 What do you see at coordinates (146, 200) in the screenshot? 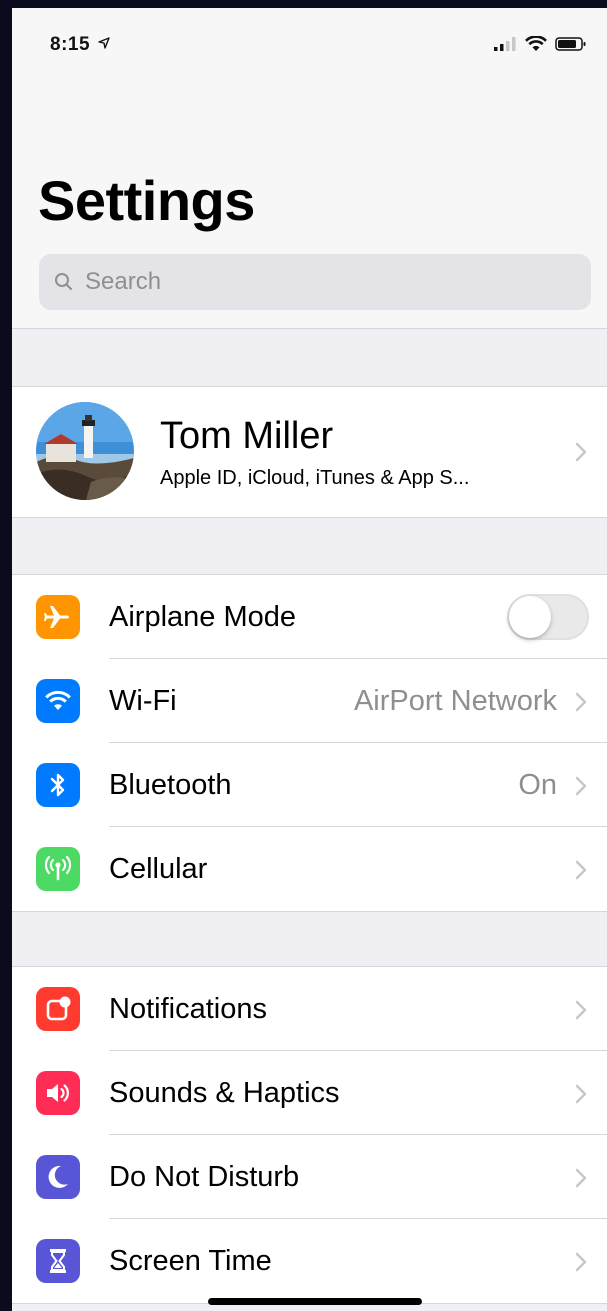
I see `page-title: Settings` at bounding box center [146, 200].